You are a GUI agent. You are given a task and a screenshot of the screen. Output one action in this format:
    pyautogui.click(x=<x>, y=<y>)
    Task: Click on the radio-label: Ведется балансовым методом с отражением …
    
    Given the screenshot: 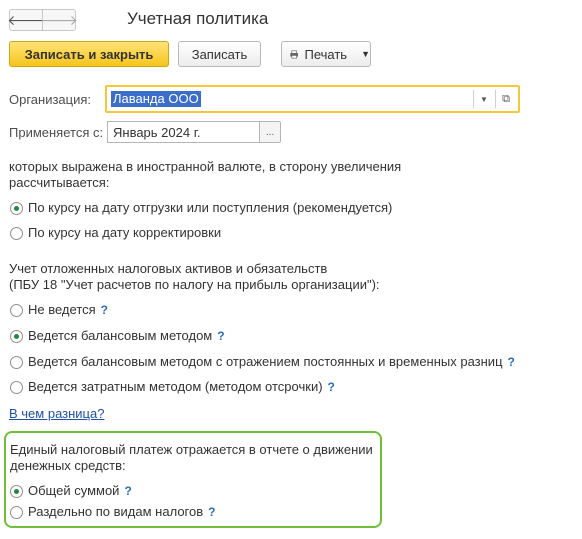 What is the action you would take?
    pyautogui.click(x=265, y=361)
    